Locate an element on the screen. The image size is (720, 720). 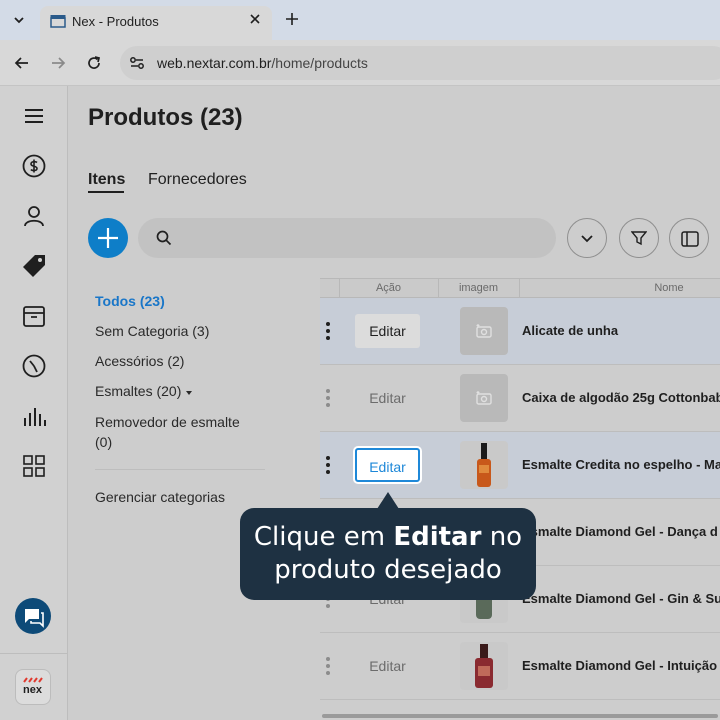
logo-mark-icon is located at coordinates (33, 680).